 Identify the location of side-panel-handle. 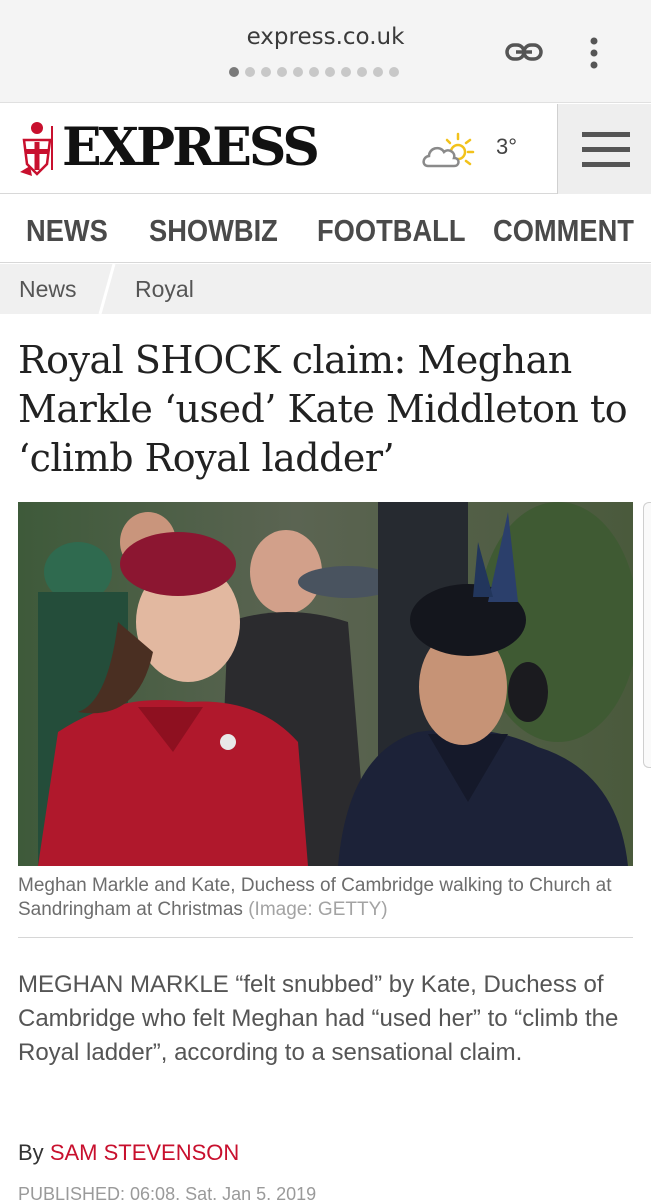
(647, 635).